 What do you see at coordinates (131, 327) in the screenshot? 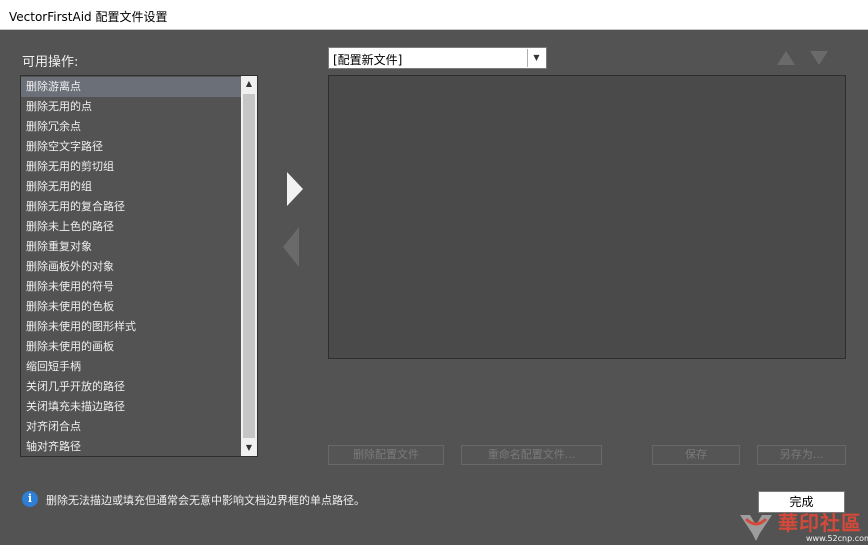
I see `list-item: 删除未使用的图形样式` at bounding box center [131, 327].